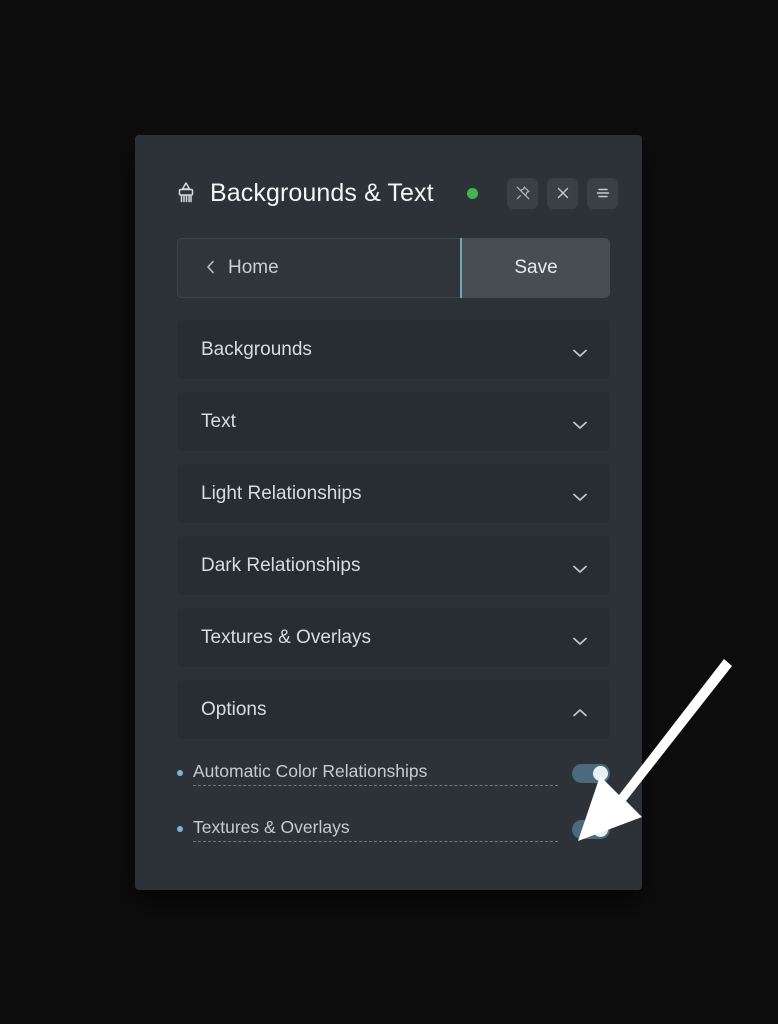  Describe the element at coordinates (393, 493) in the screenshot. I see `section-light-relationships: Light Relationships` at that location.